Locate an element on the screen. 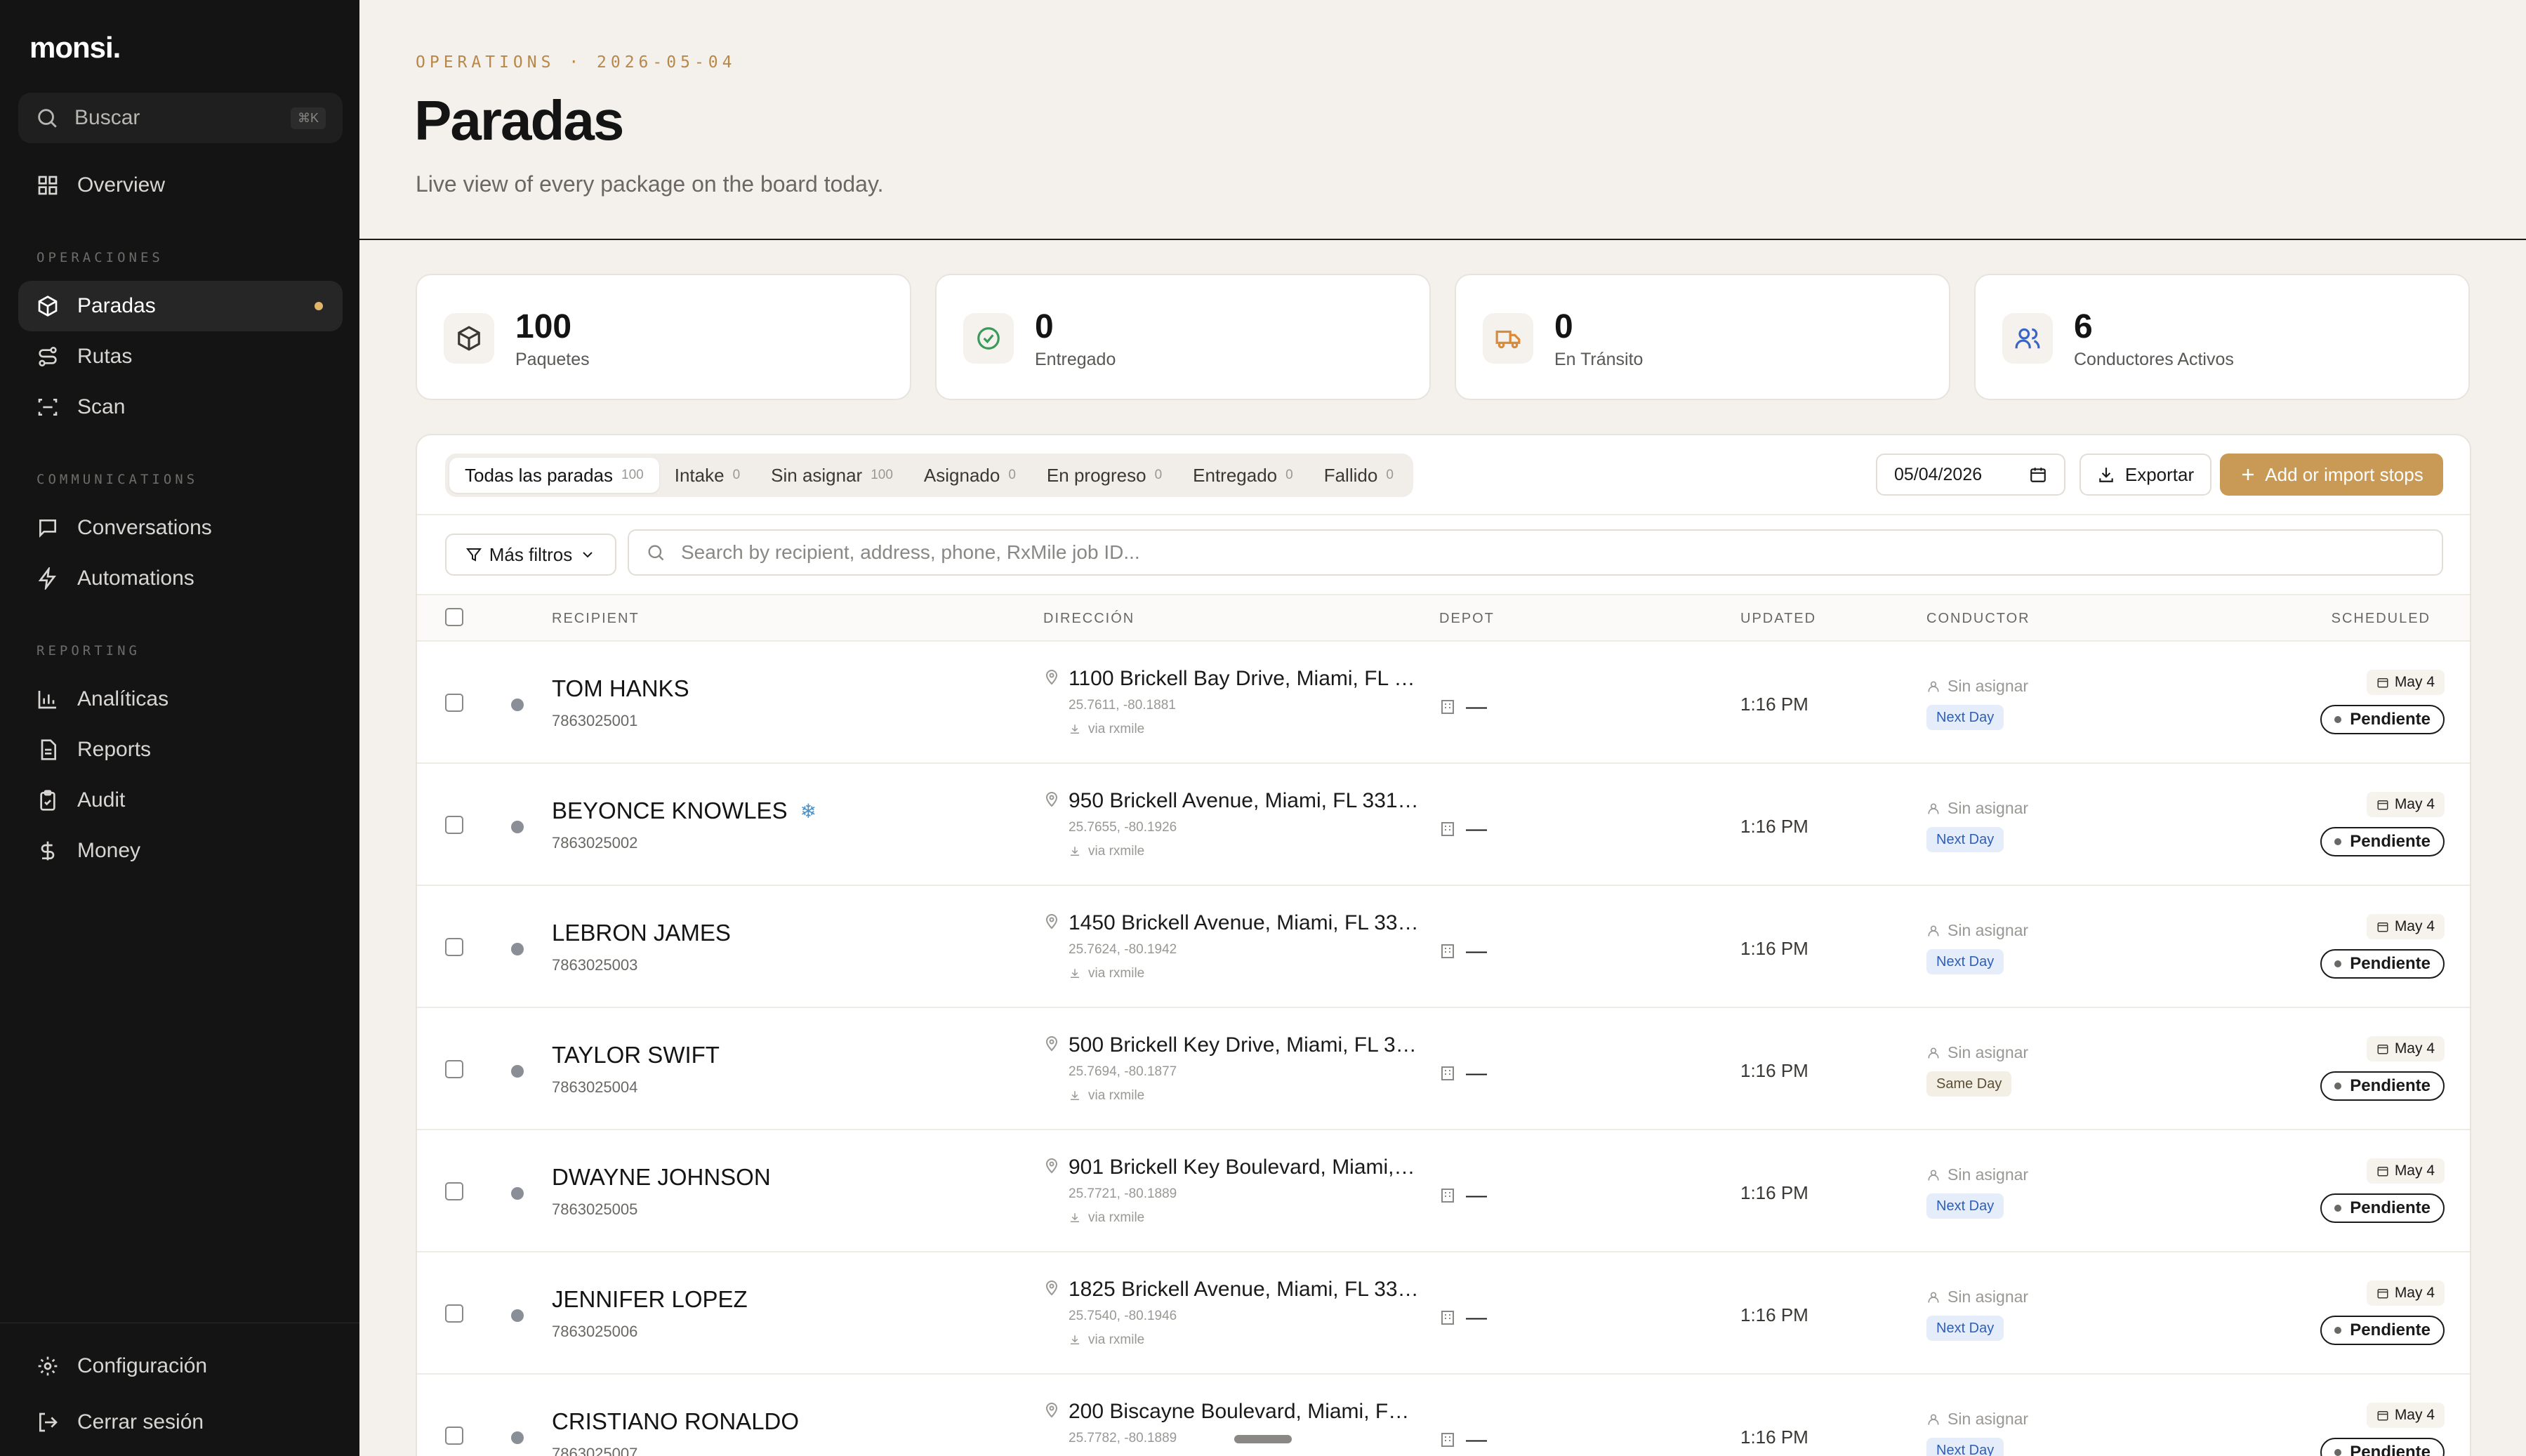  tab-count: 0 is located at coordinates (1158, 475).